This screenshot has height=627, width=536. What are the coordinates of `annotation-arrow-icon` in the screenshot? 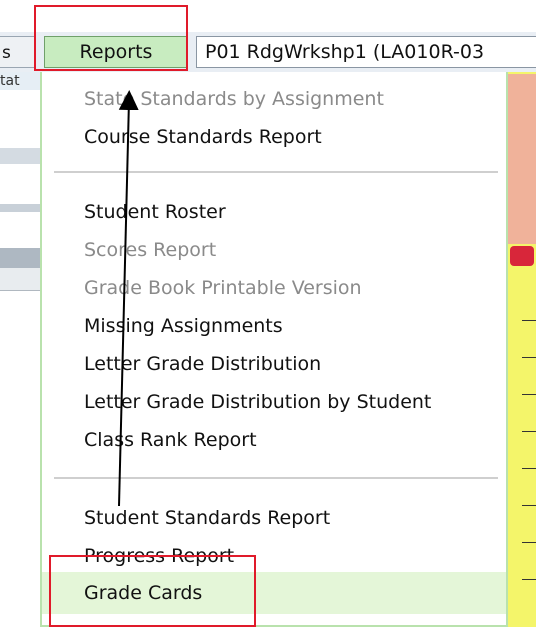 It's located at (128, 298).